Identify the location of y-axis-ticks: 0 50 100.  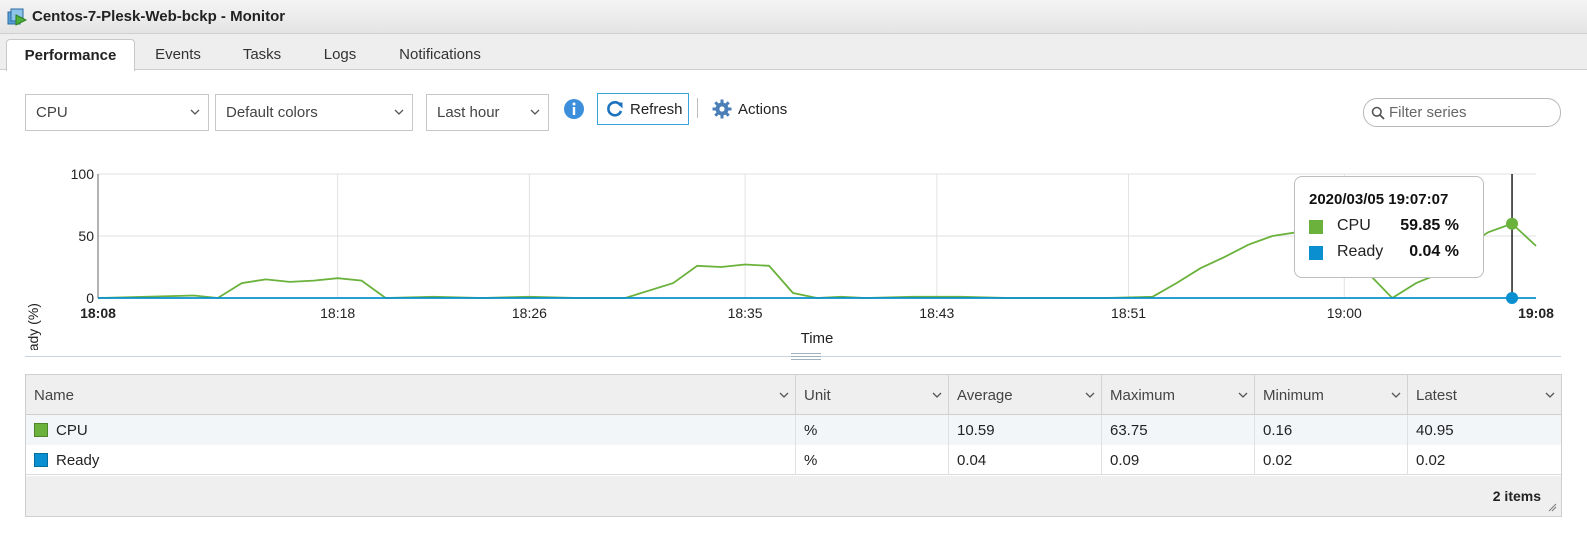
(83, 236).